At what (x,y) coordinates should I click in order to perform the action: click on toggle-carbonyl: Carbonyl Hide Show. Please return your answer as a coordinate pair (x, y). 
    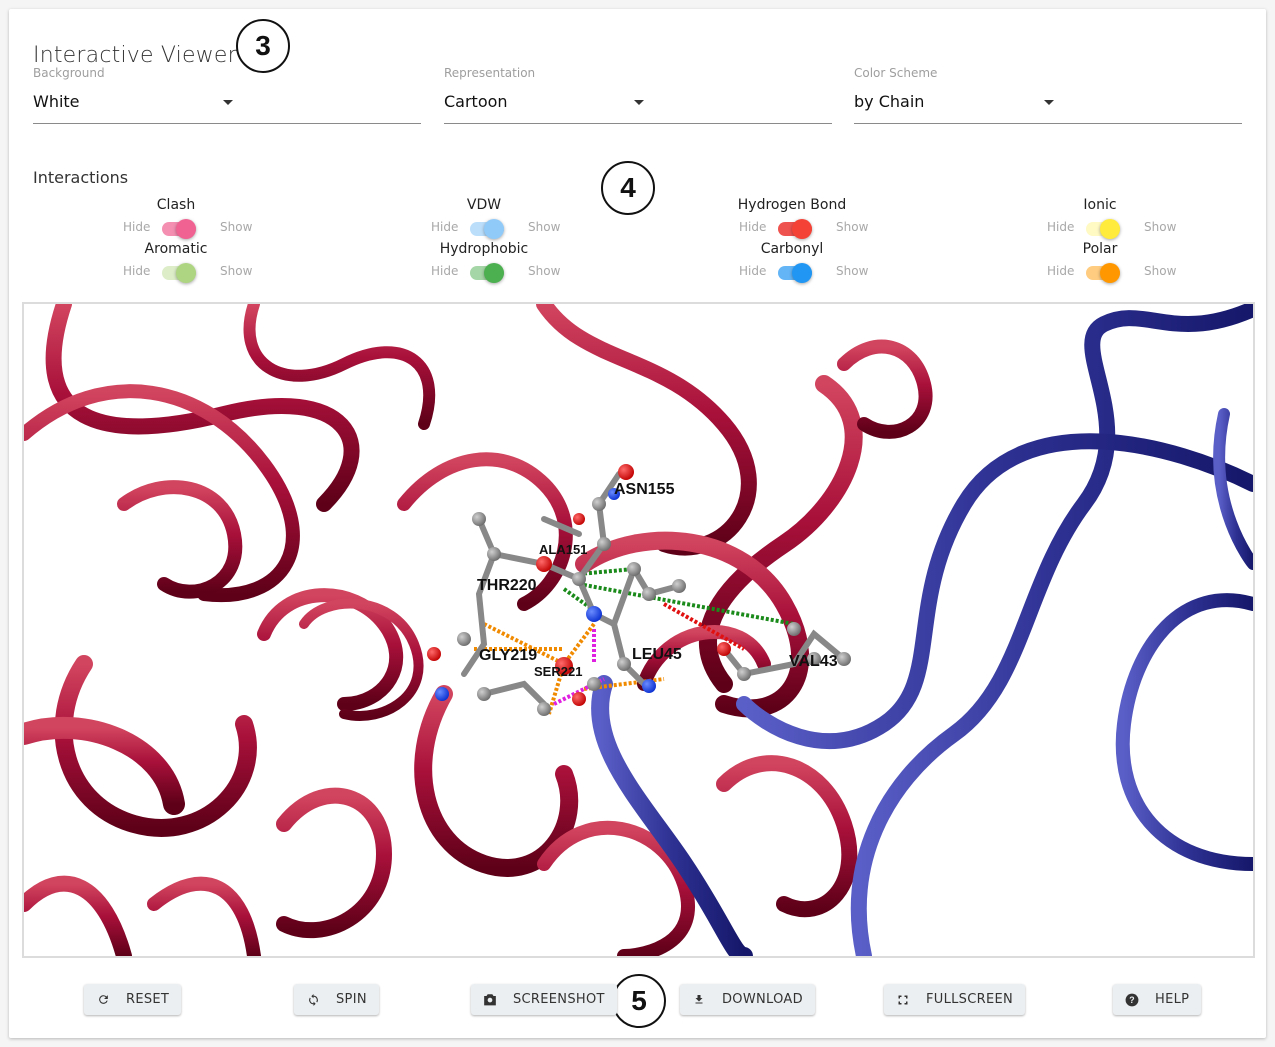
    Looking at the image, I should click on (792, 262).